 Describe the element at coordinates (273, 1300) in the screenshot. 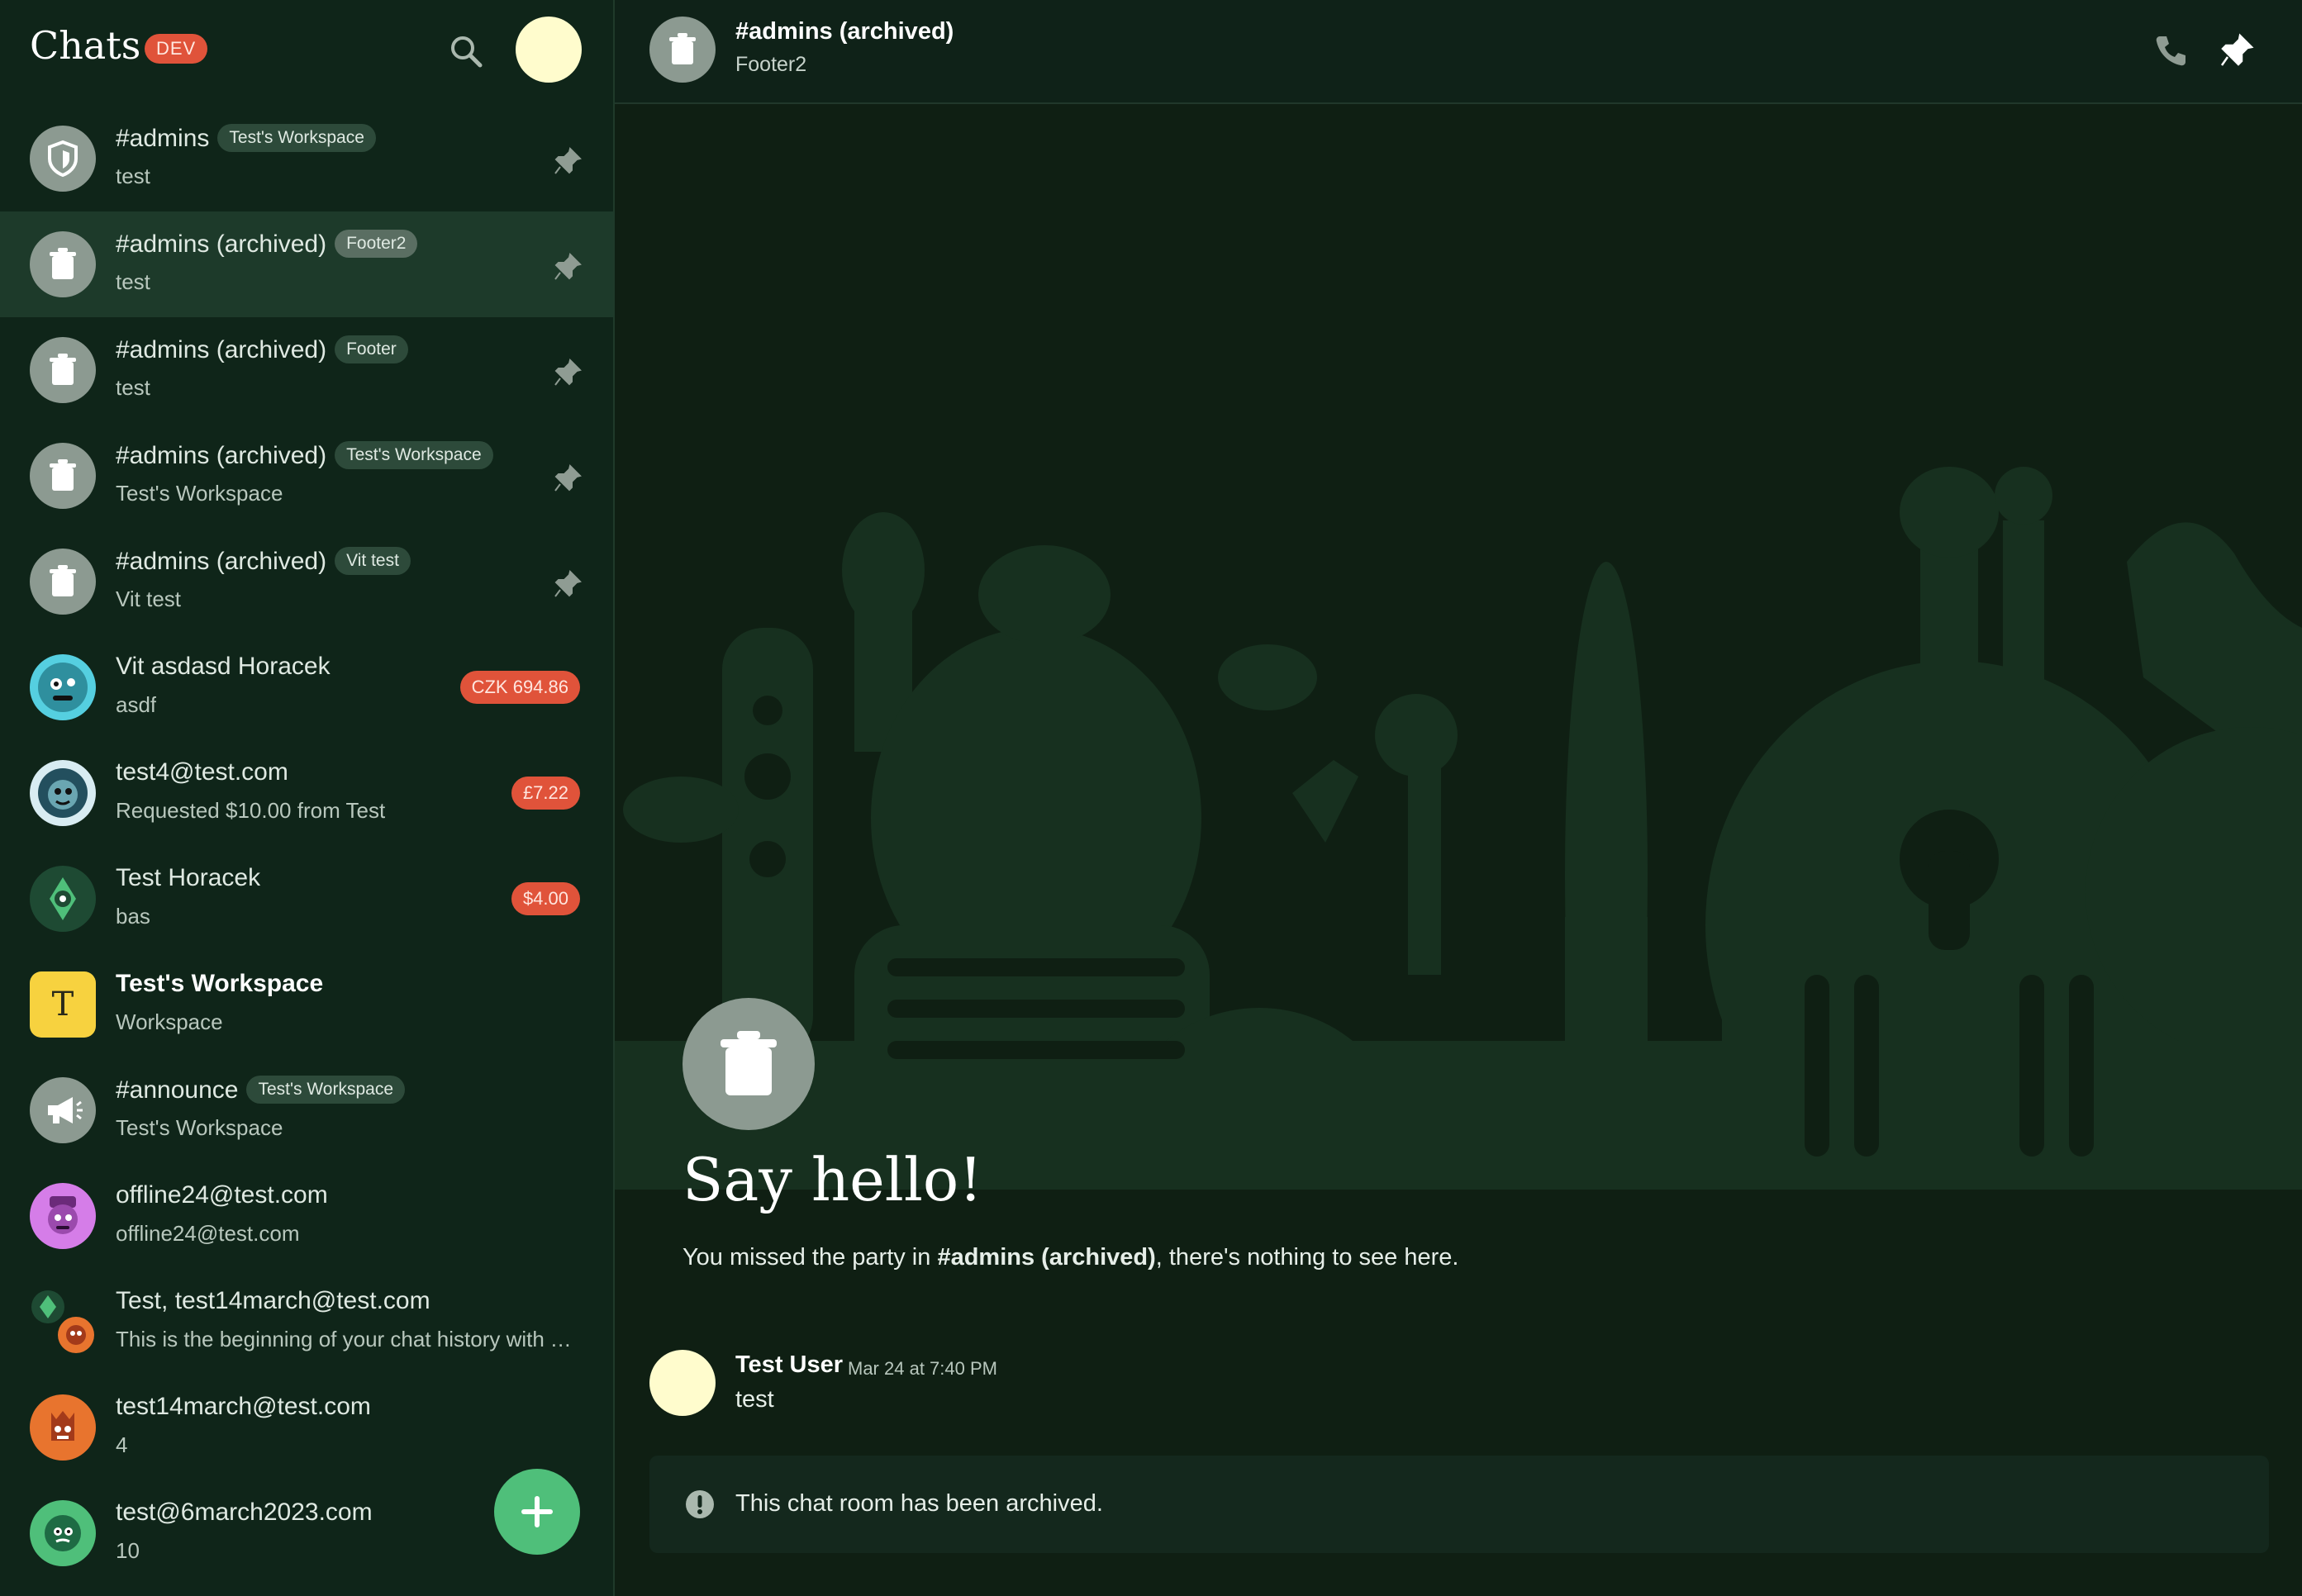

I see `chat-name: Test, test14march@test.com` at that location.